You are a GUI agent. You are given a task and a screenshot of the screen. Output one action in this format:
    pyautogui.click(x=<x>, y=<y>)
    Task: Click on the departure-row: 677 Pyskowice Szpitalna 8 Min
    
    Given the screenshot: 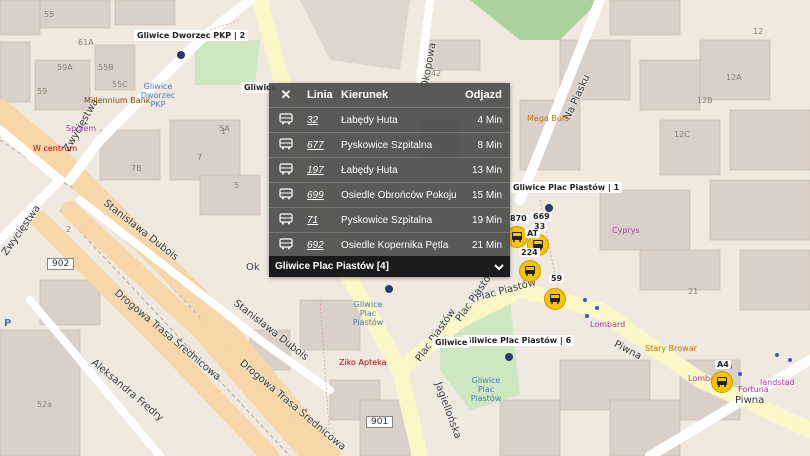 What is the action you would take?
    pyautogui.click(x=389, y=145)
    